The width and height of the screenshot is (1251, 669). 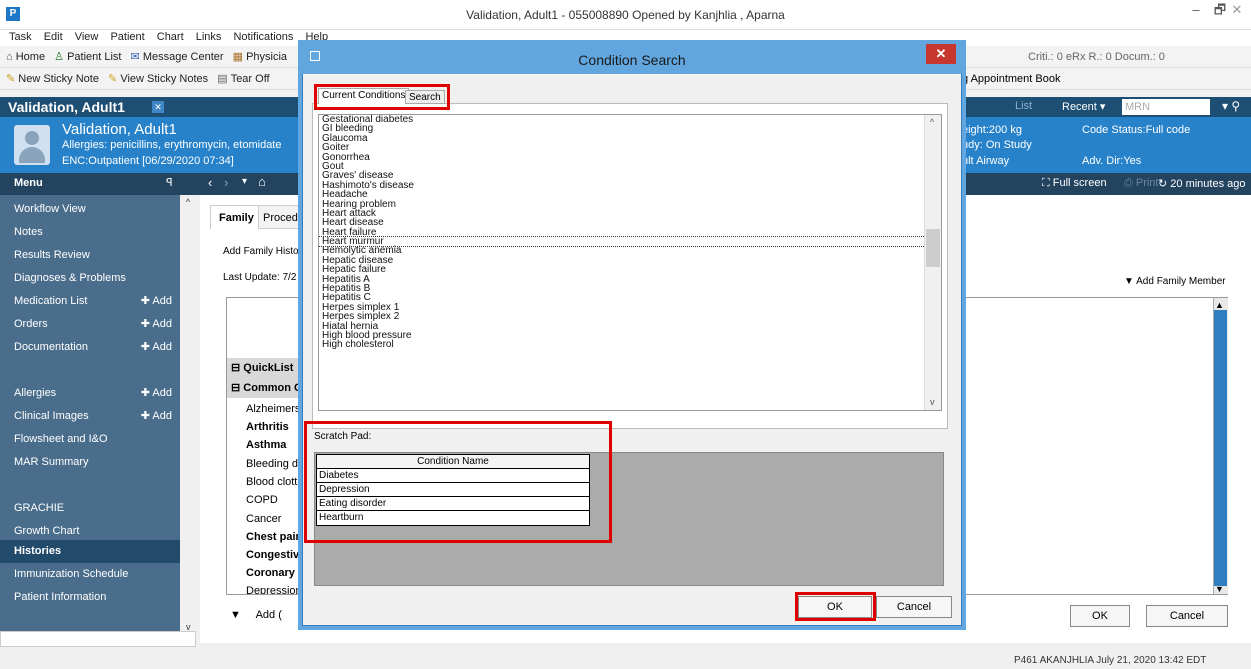 What do you see at coordinates (156, 347) in the screenshot?
I see `add-documentation-button: ✚ Add` at bounding box center [156, 347].